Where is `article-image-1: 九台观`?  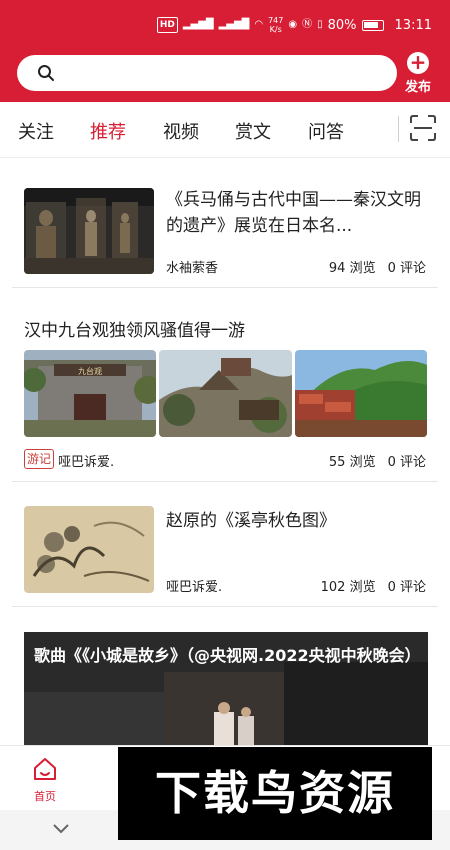
article-image-1: 九台观 is located at coordinates (90, 393).